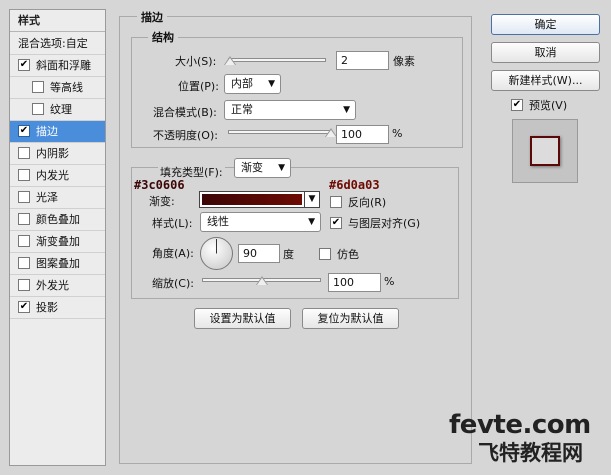  Describe the element at coordinates (277, 60) in the screenshot. I see `size-slider` at that location.